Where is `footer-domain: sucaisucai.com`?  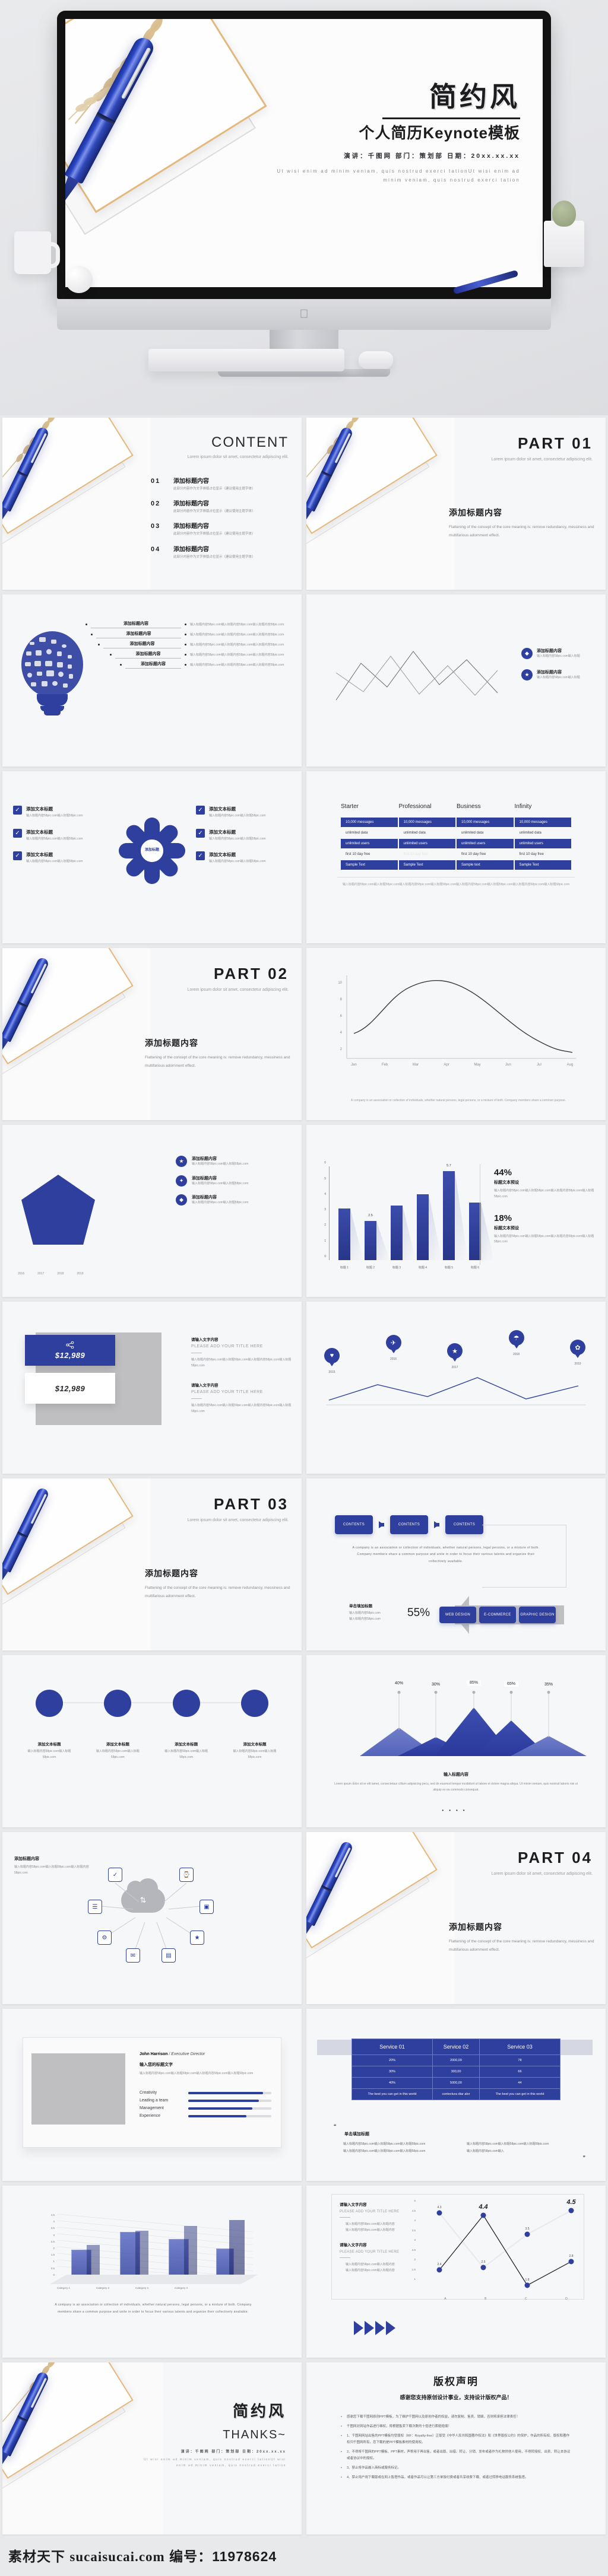 footer-domain: sucaisucai.com is located at coordinates (116, 2556).